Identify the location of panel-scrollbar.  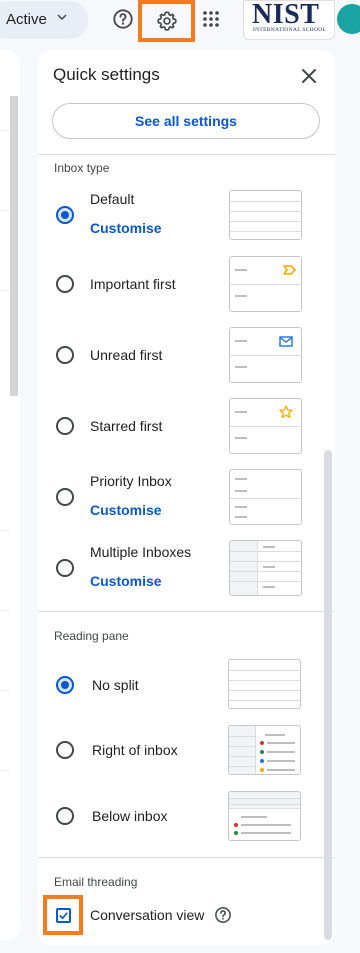
(328, 695).